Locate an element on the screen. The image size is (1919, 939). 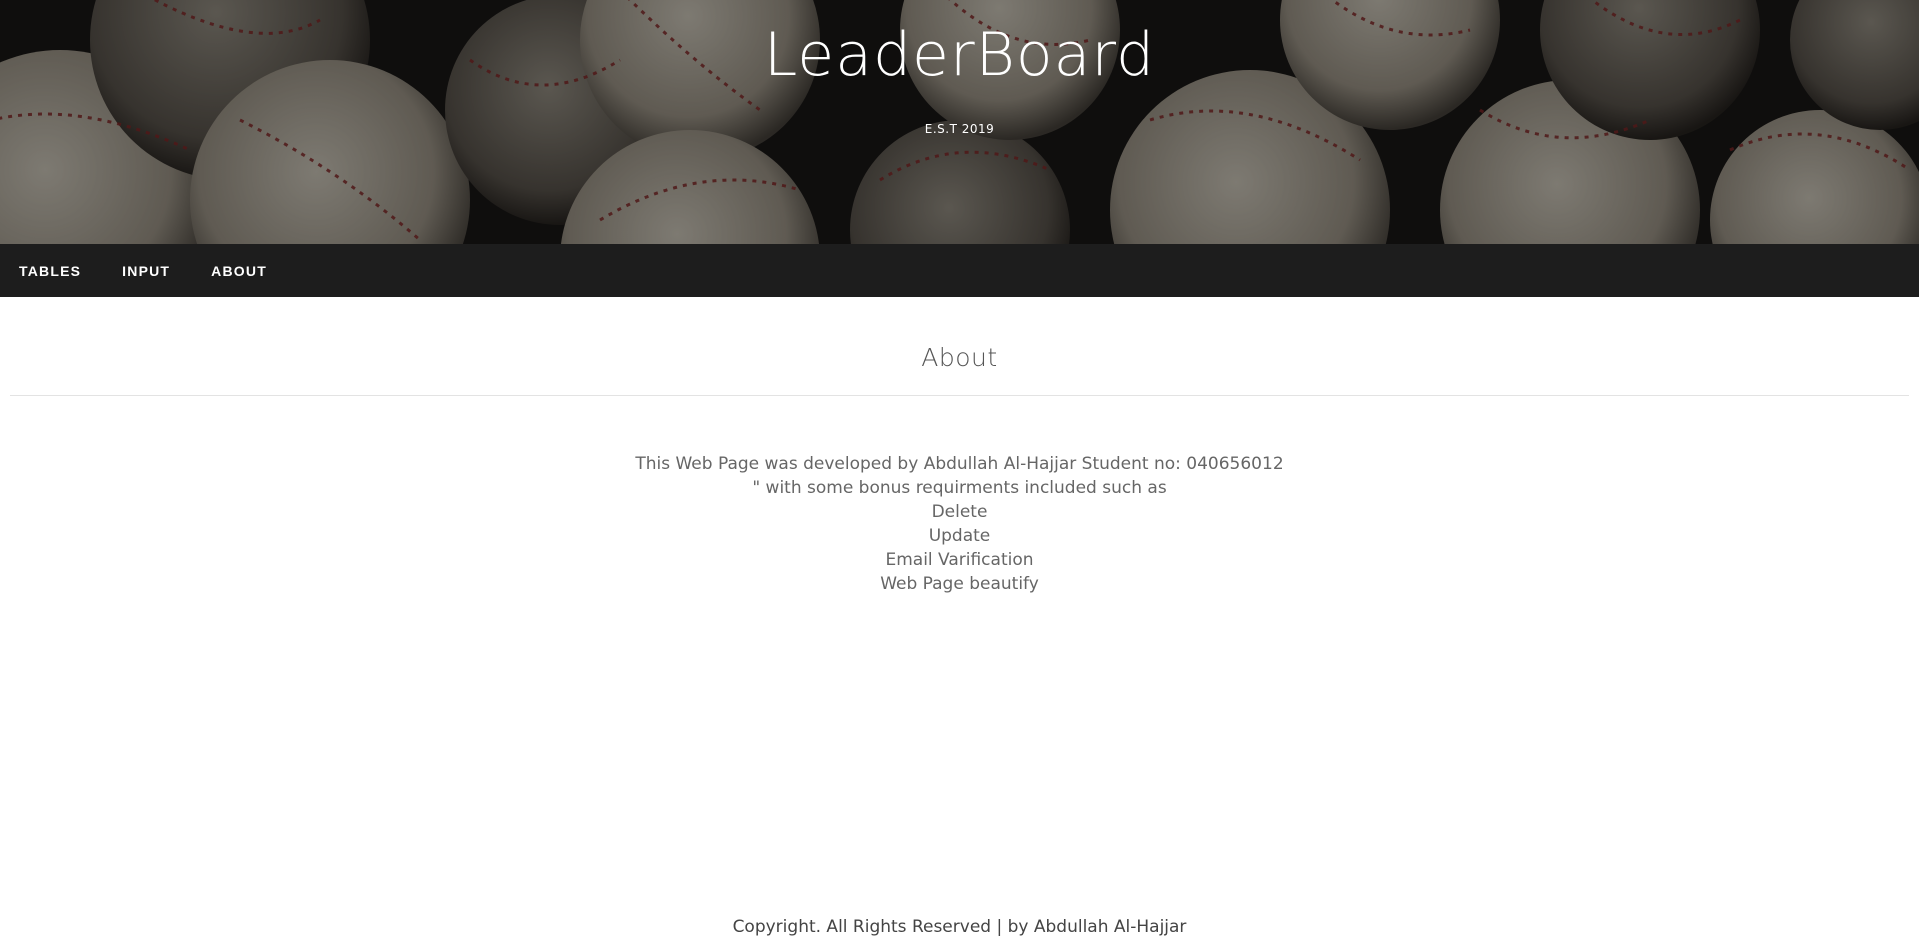
about-line: Email Varification is located at coordinates (959, 560).